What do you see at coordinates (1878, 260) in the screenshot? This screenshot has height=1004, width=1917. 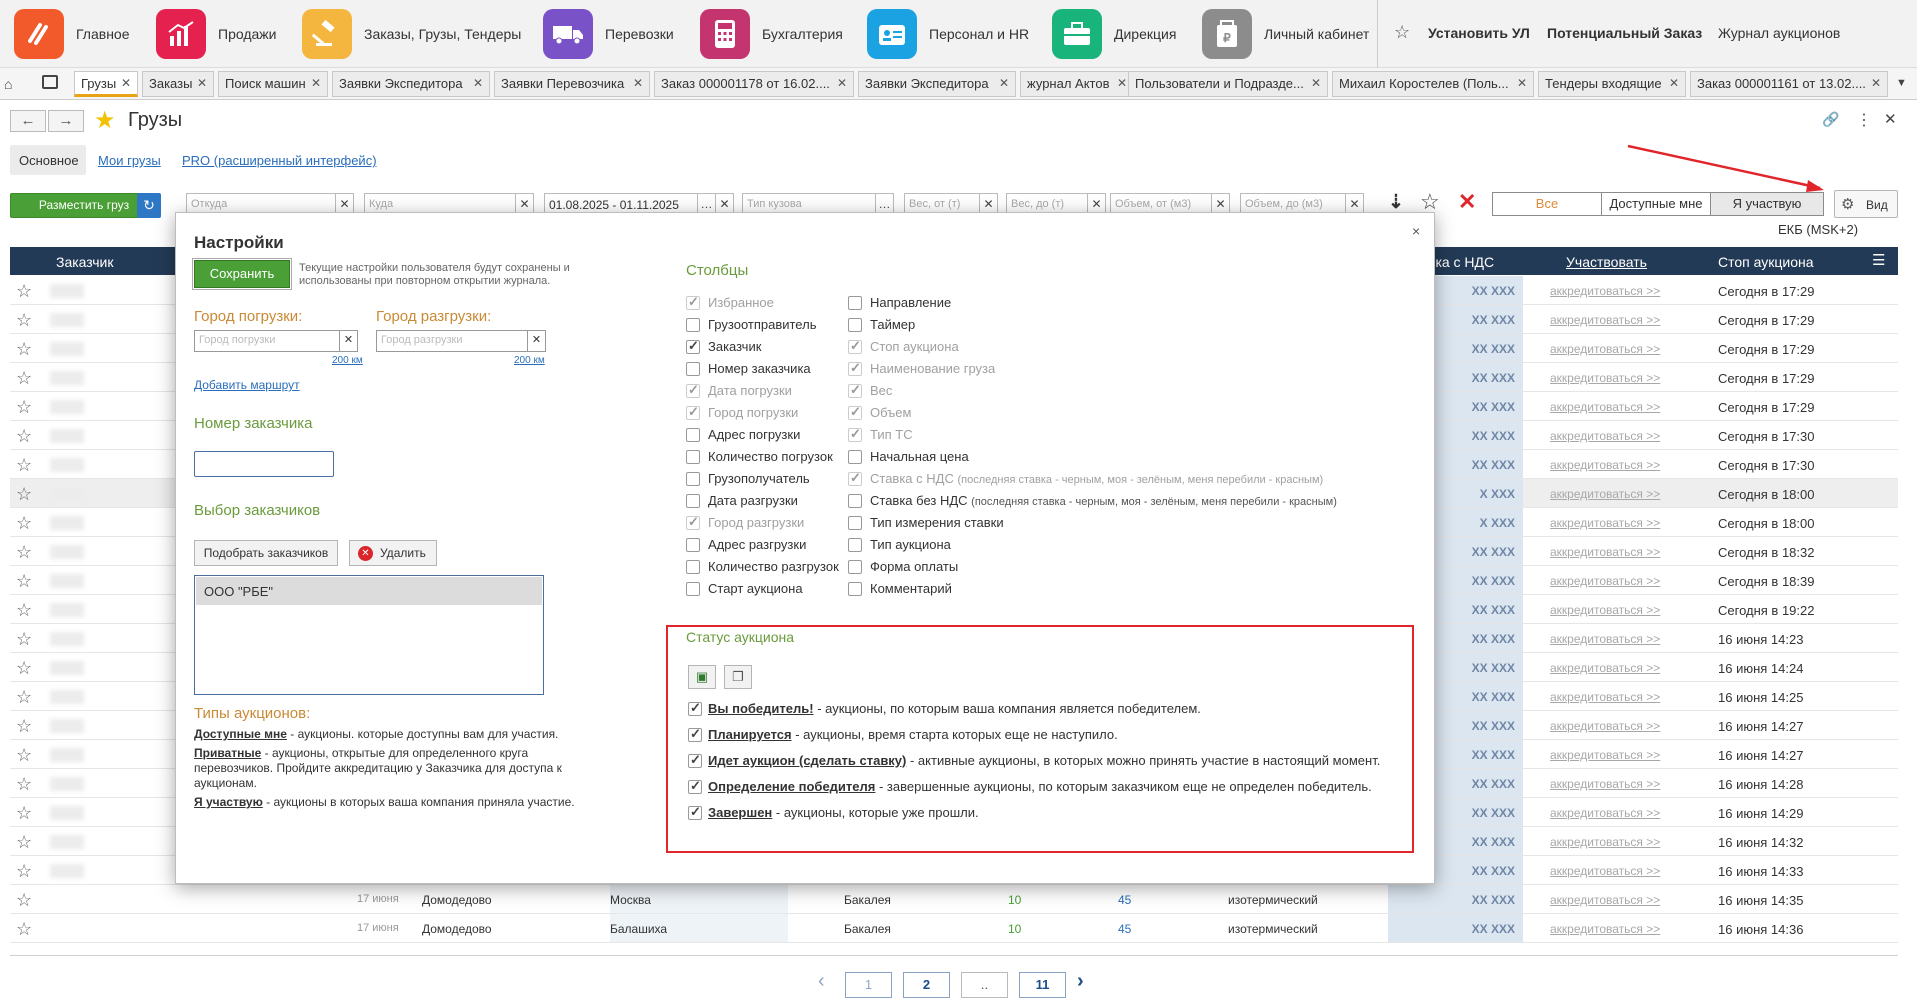 I see `columns-menu-icon: ☰` at bounding box center [1878, 260].